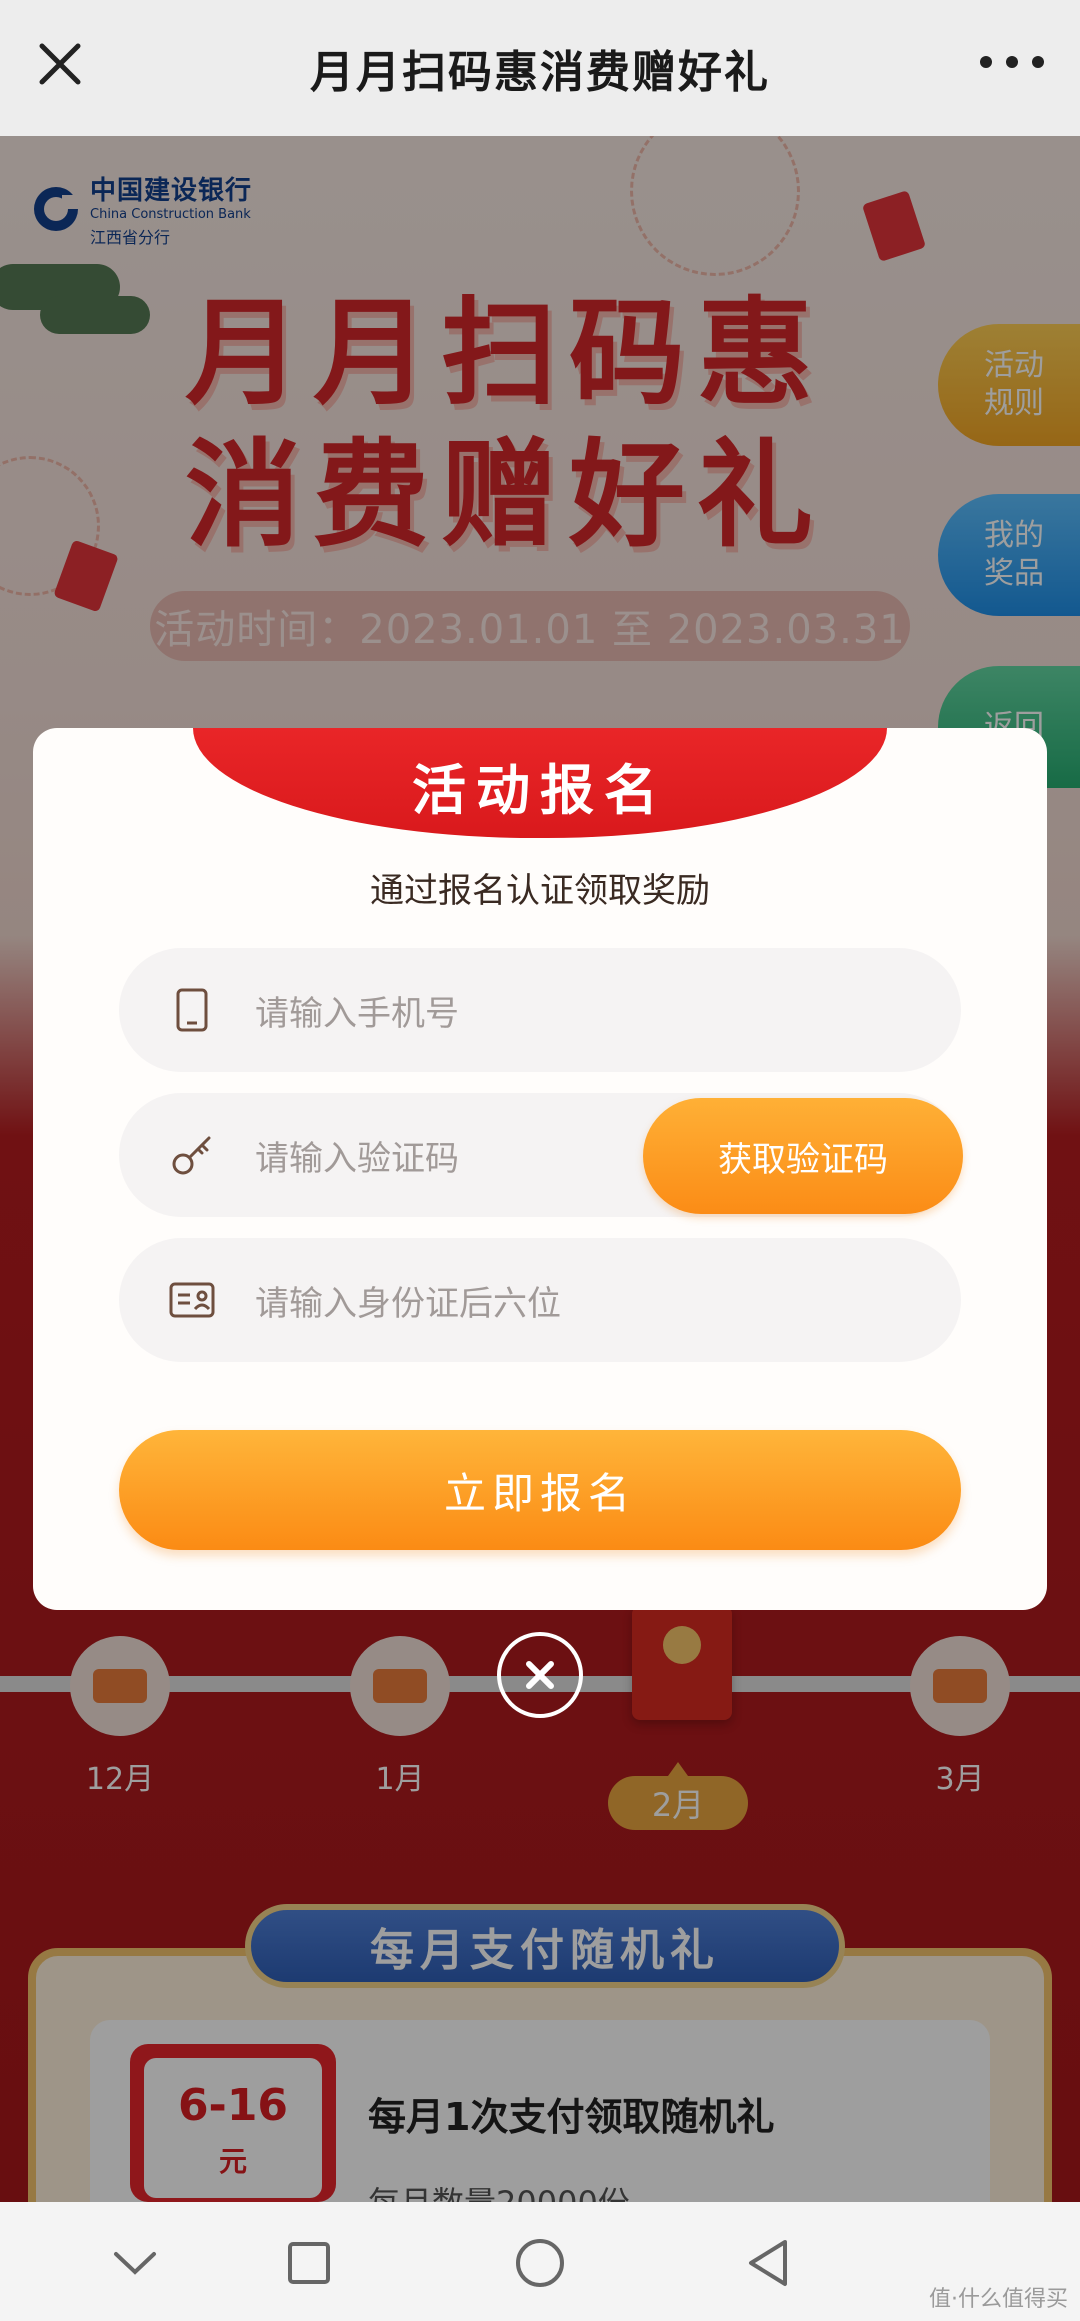  I want to click on system-nav-bar: 值·什么值得买, so click(540, 2261).